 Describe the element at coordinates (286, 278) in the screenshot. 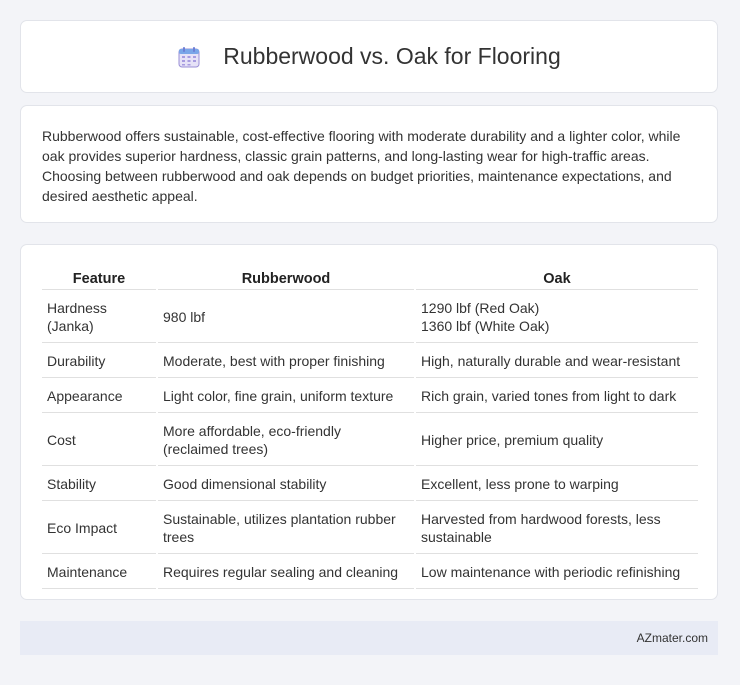

I see `header-rubberwood: Rubberwood` at that location.